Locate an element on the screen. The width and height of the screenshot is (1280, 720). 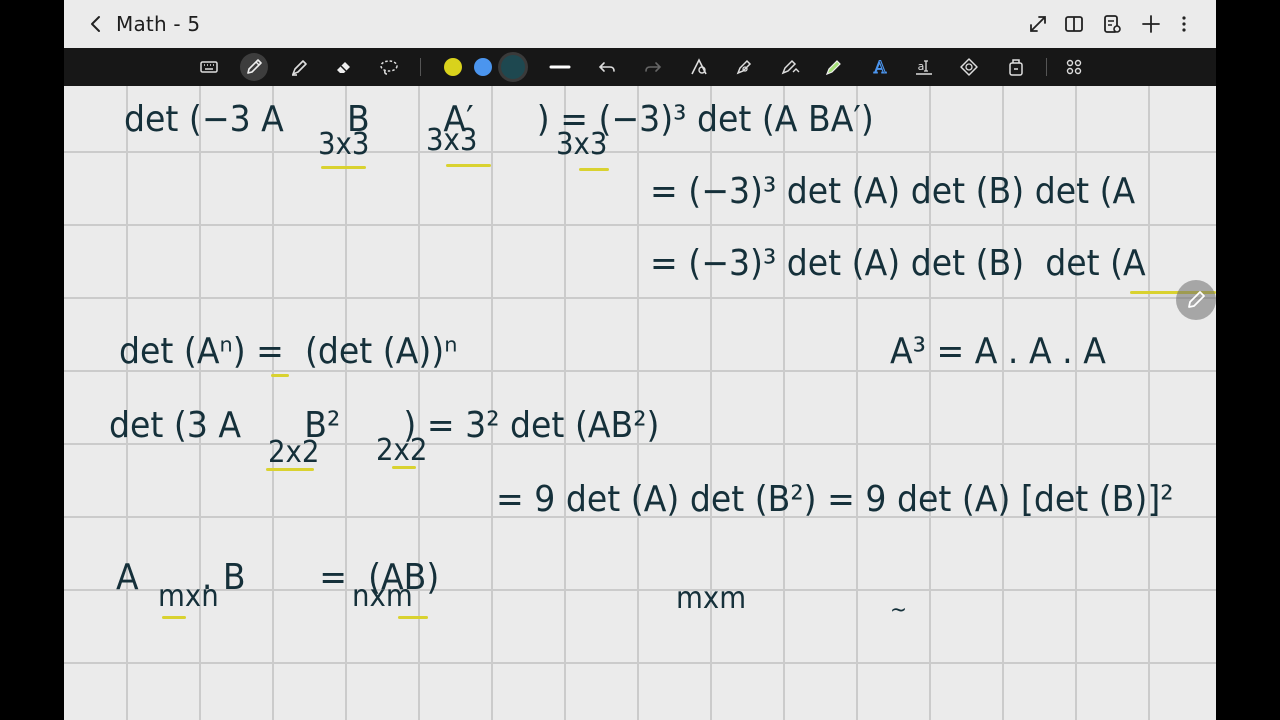
image-icon is located at coordinates (1016, 67).